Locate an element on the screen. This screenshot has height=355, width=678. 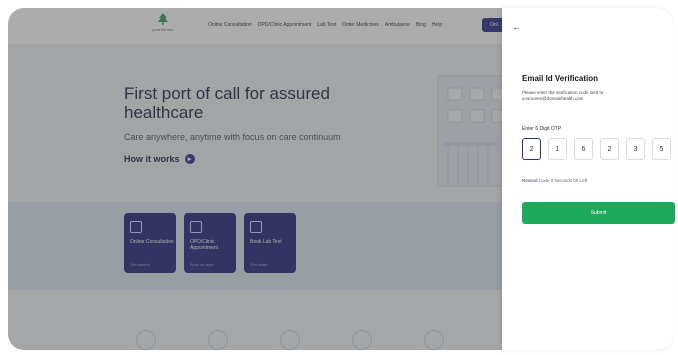
panel-title: Email Id Verification is located at coordinates (560, 78).